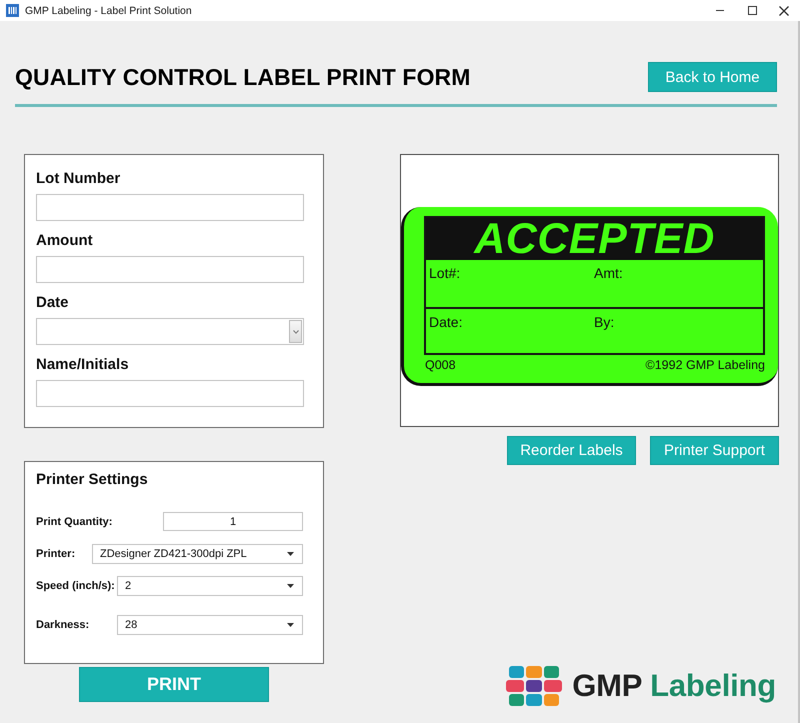 This screenshot has height=723, width=800. I want to click on logo-icon, so click(534, 686).